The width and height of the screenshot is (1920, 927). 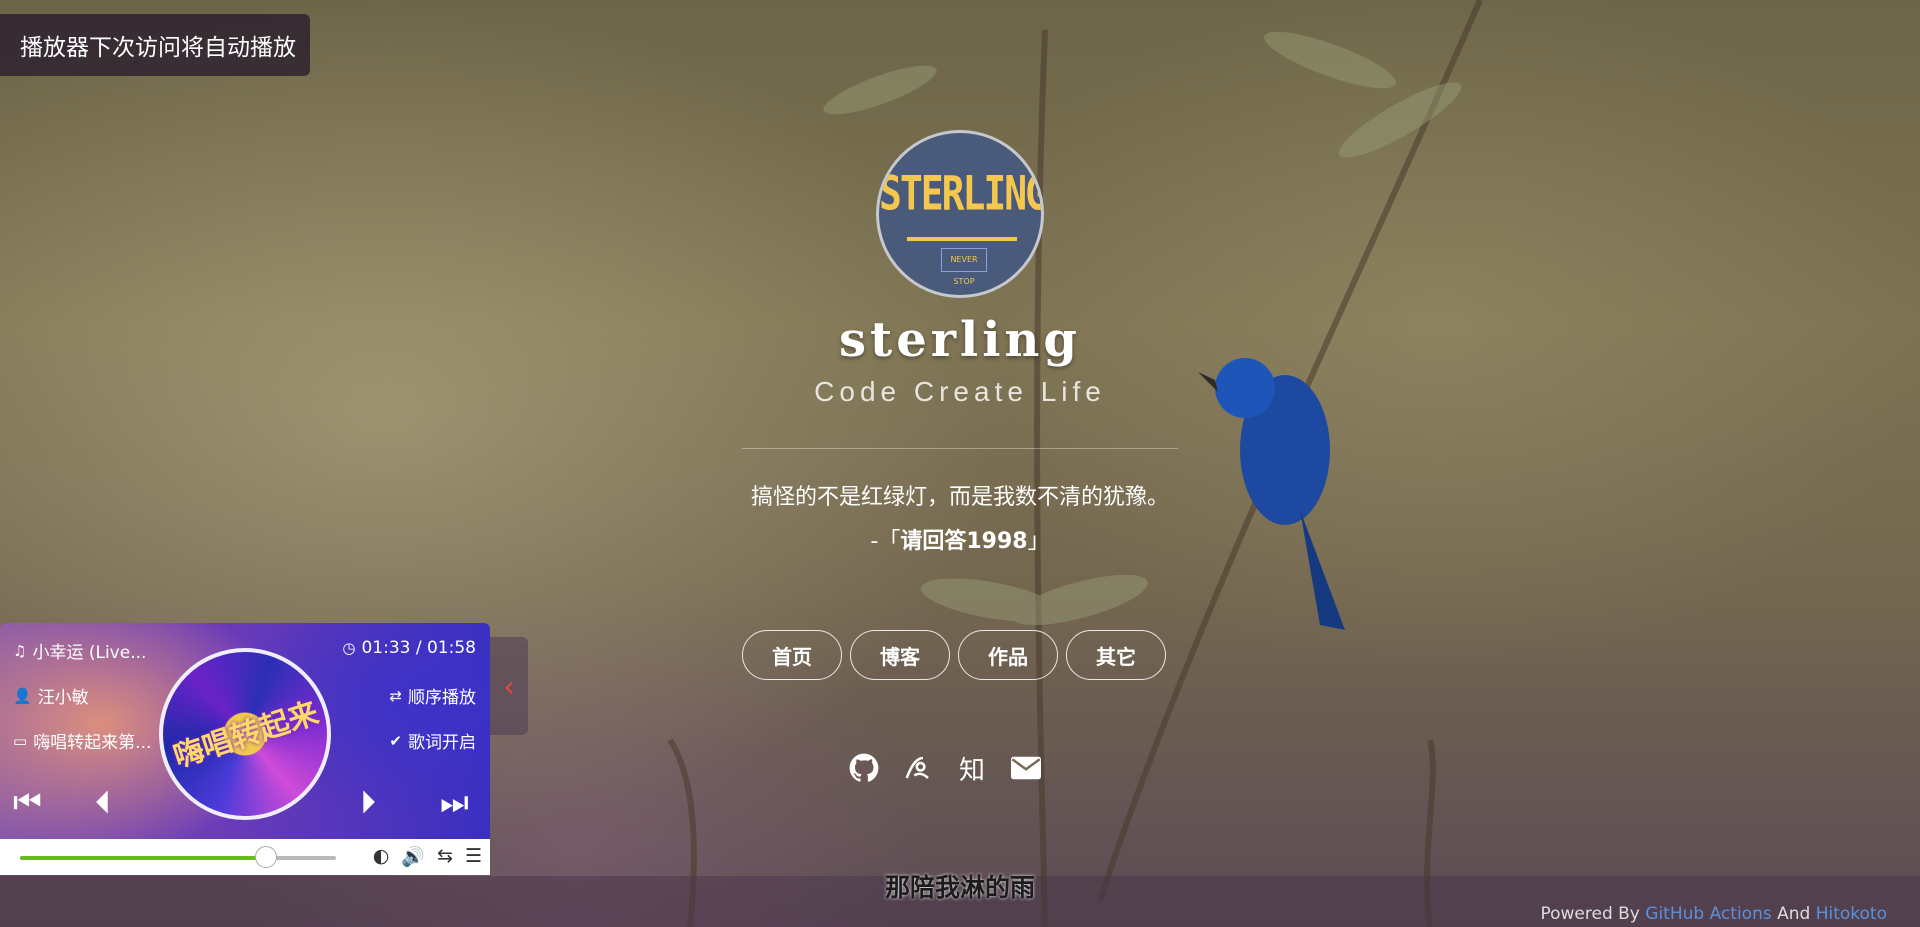 What do you see at coordinates (954, 655) in the screenshot?
I see `main-nav: 首页 博客 作品 其它` at bounding box center [954, 655].